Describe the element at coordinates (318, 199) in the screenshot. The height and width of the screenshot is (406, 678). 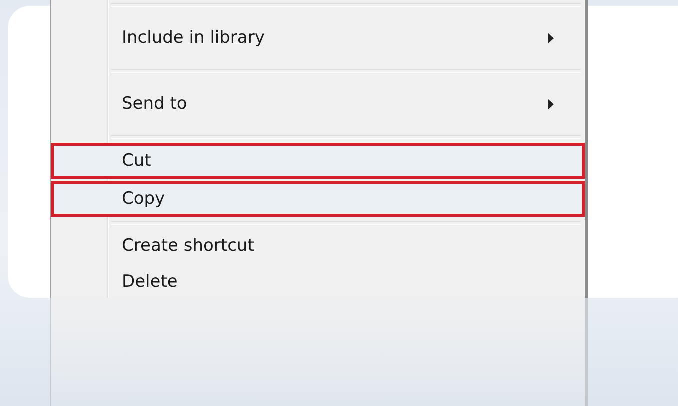
I see `menu-item: Copy` at that location.